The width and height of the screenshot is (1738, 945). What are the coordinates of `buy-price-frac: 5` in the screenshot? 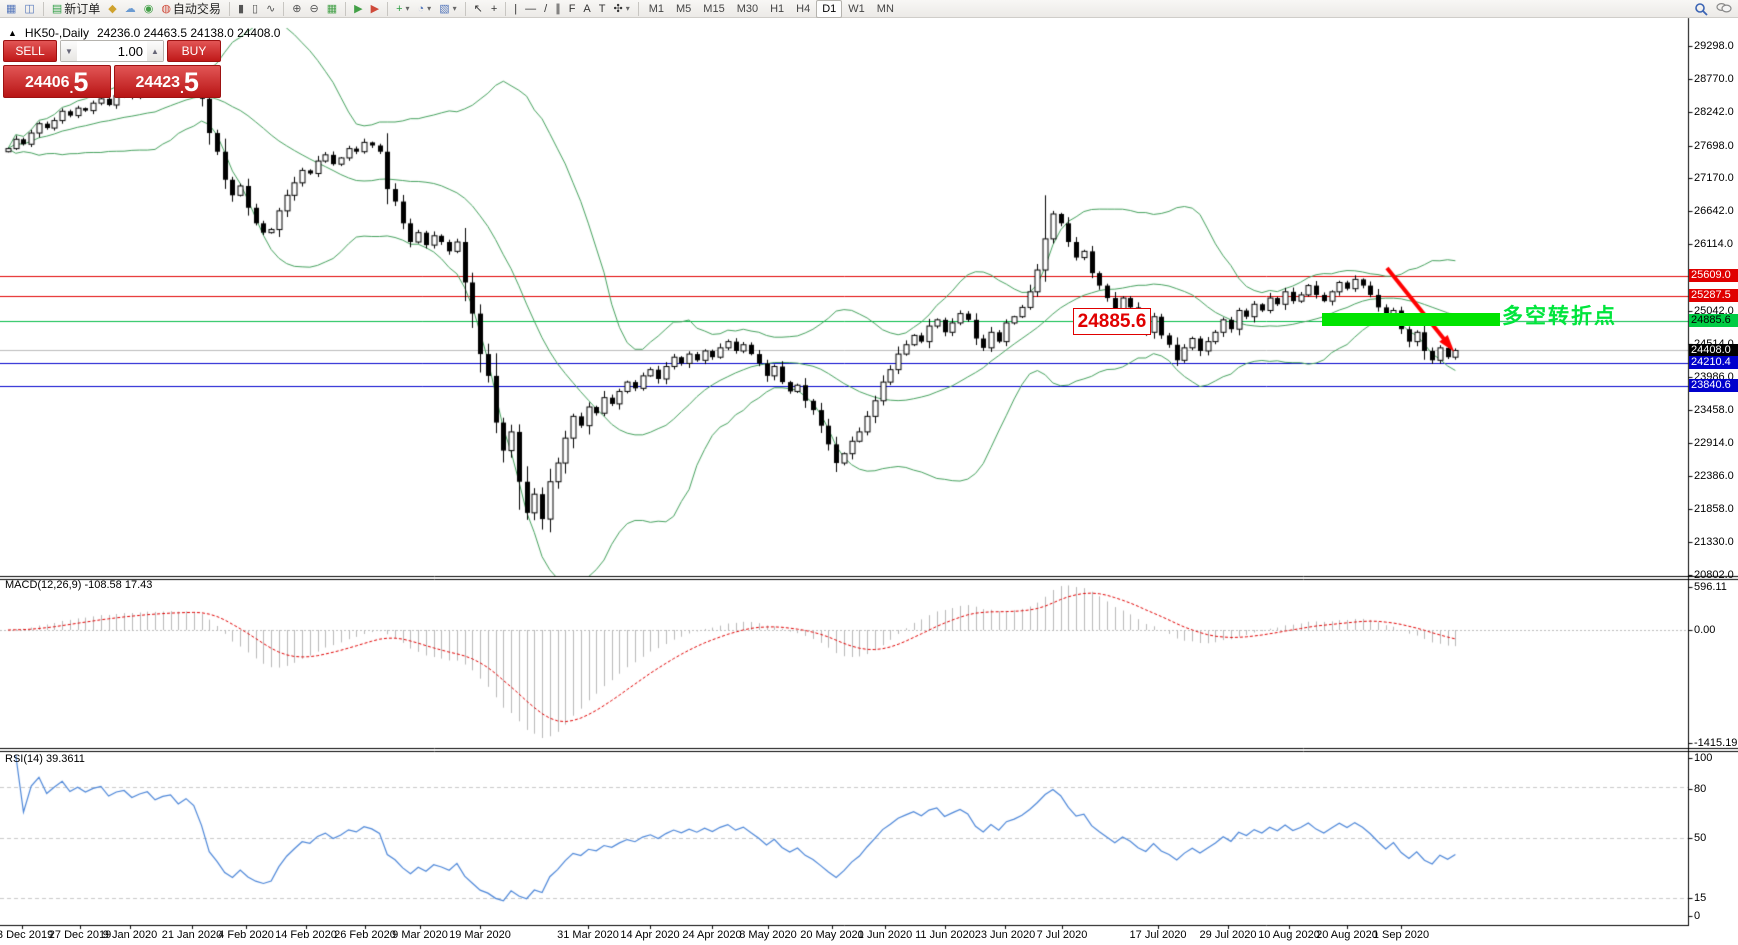 It's located at (191, 82).